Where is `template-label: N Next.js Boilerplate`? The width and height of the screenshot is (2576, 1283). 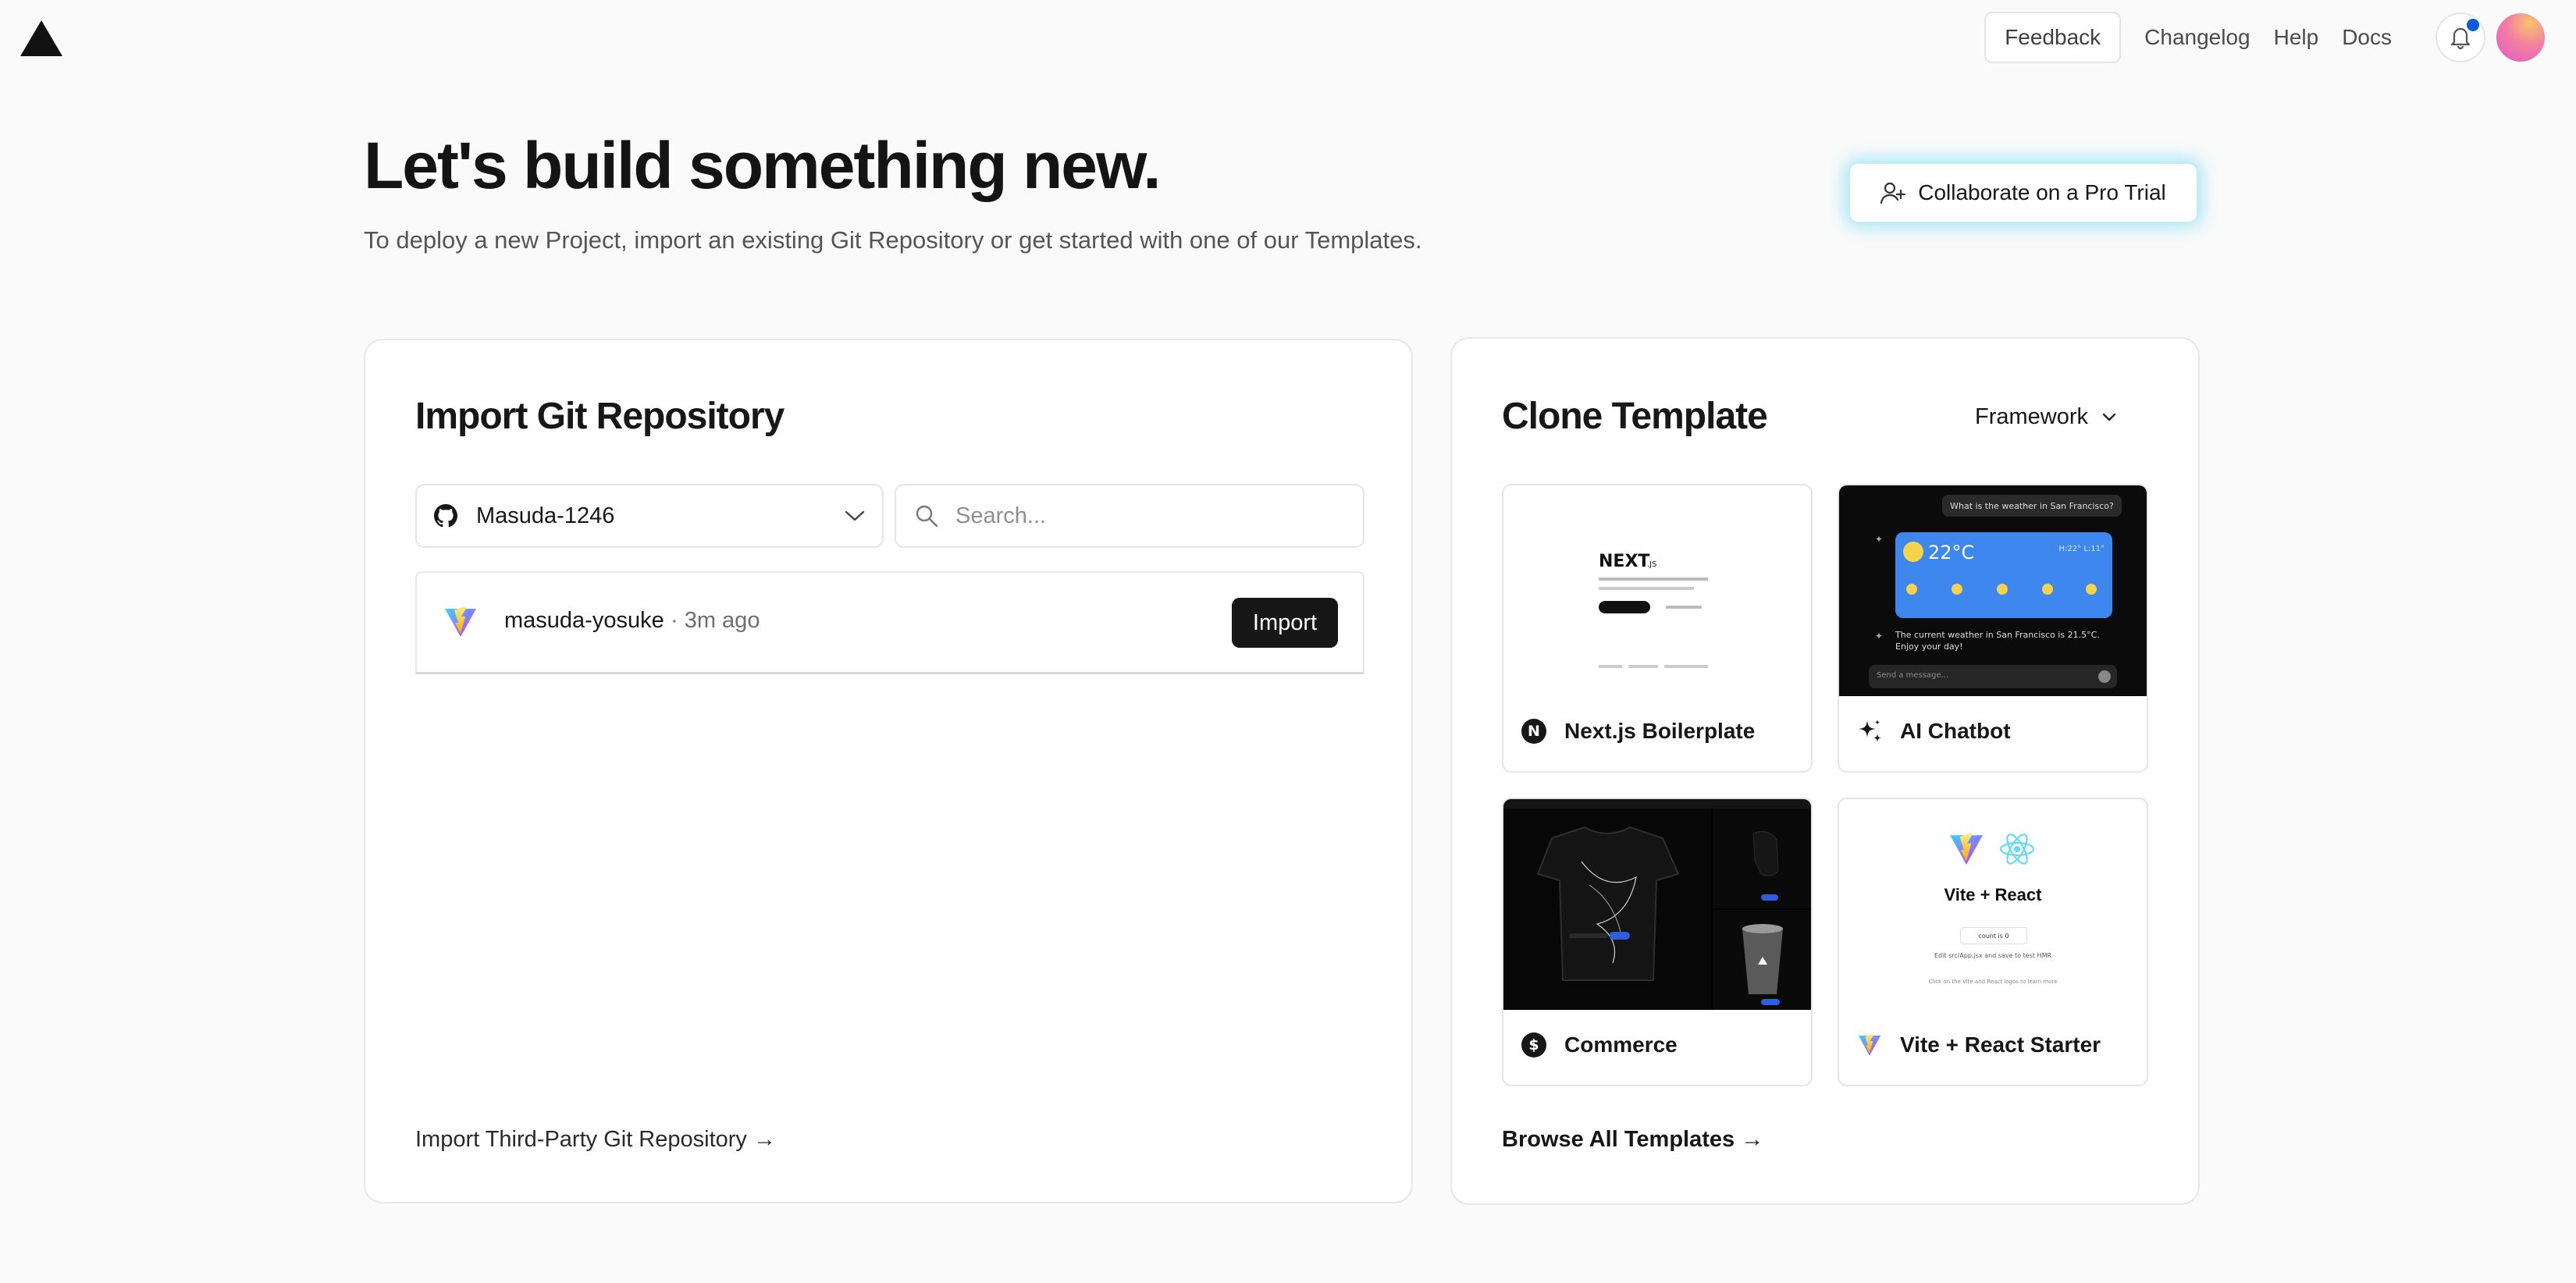
template-label: N Next.js Boilerplate is located at coordinates (1638, 732).